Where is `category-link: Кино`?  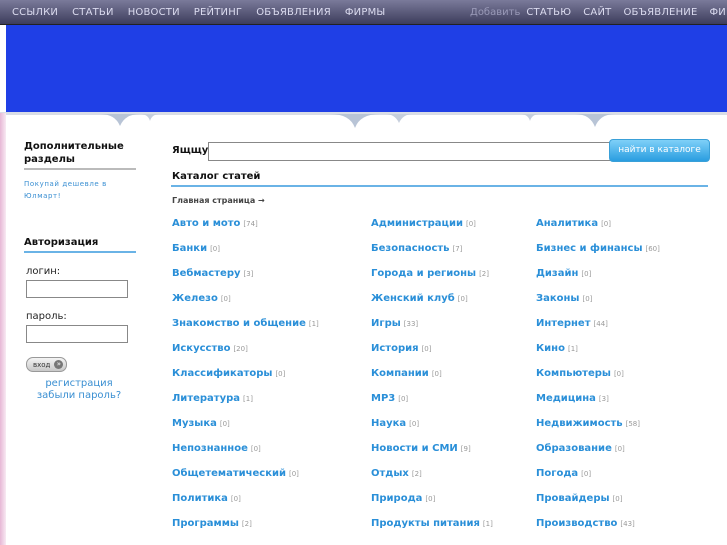
category-link: Кино is located at coordinates (550, 348).